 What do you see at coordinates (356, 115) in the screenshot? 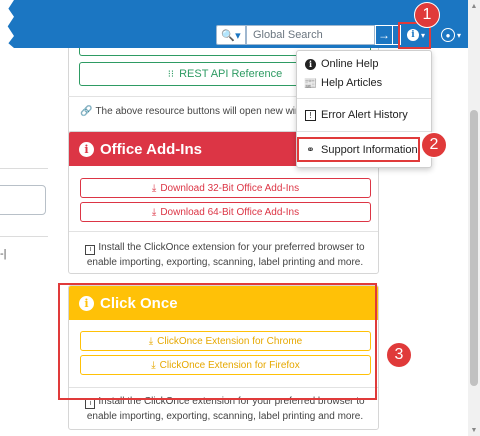
I see `menu-item-error-alert-history: ! Error Alert History` at bounding box center [356, 115].